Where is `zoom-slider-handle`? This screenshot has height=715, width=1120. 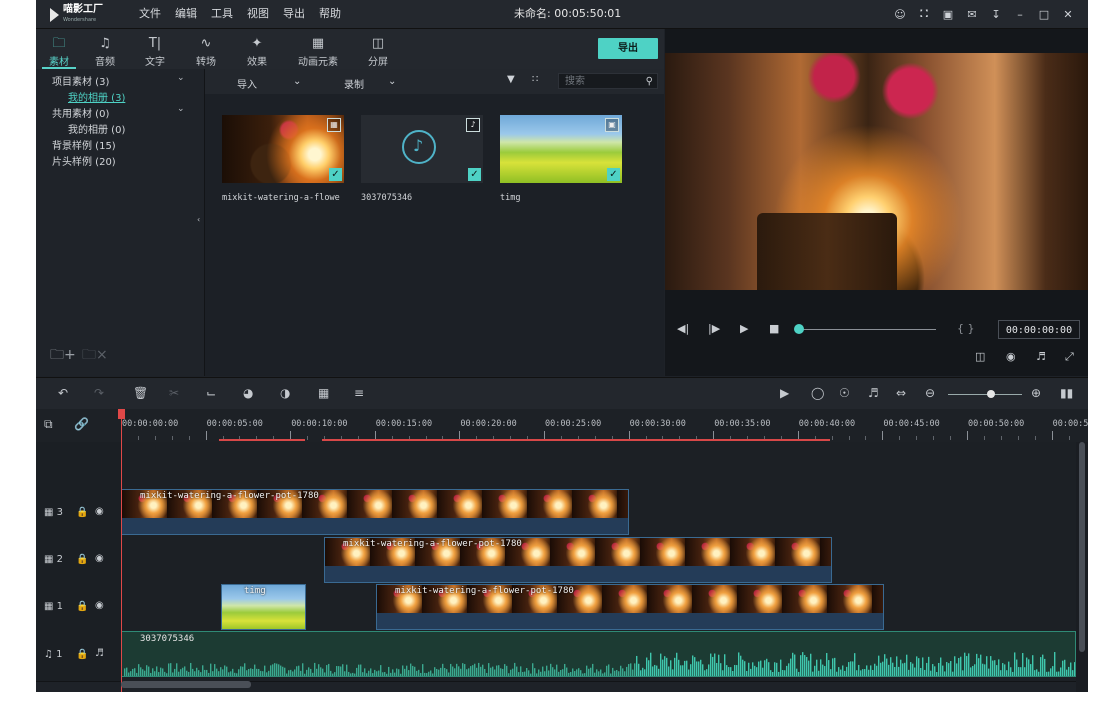 zoom-slider-handle is located at coordinates (991, 394).